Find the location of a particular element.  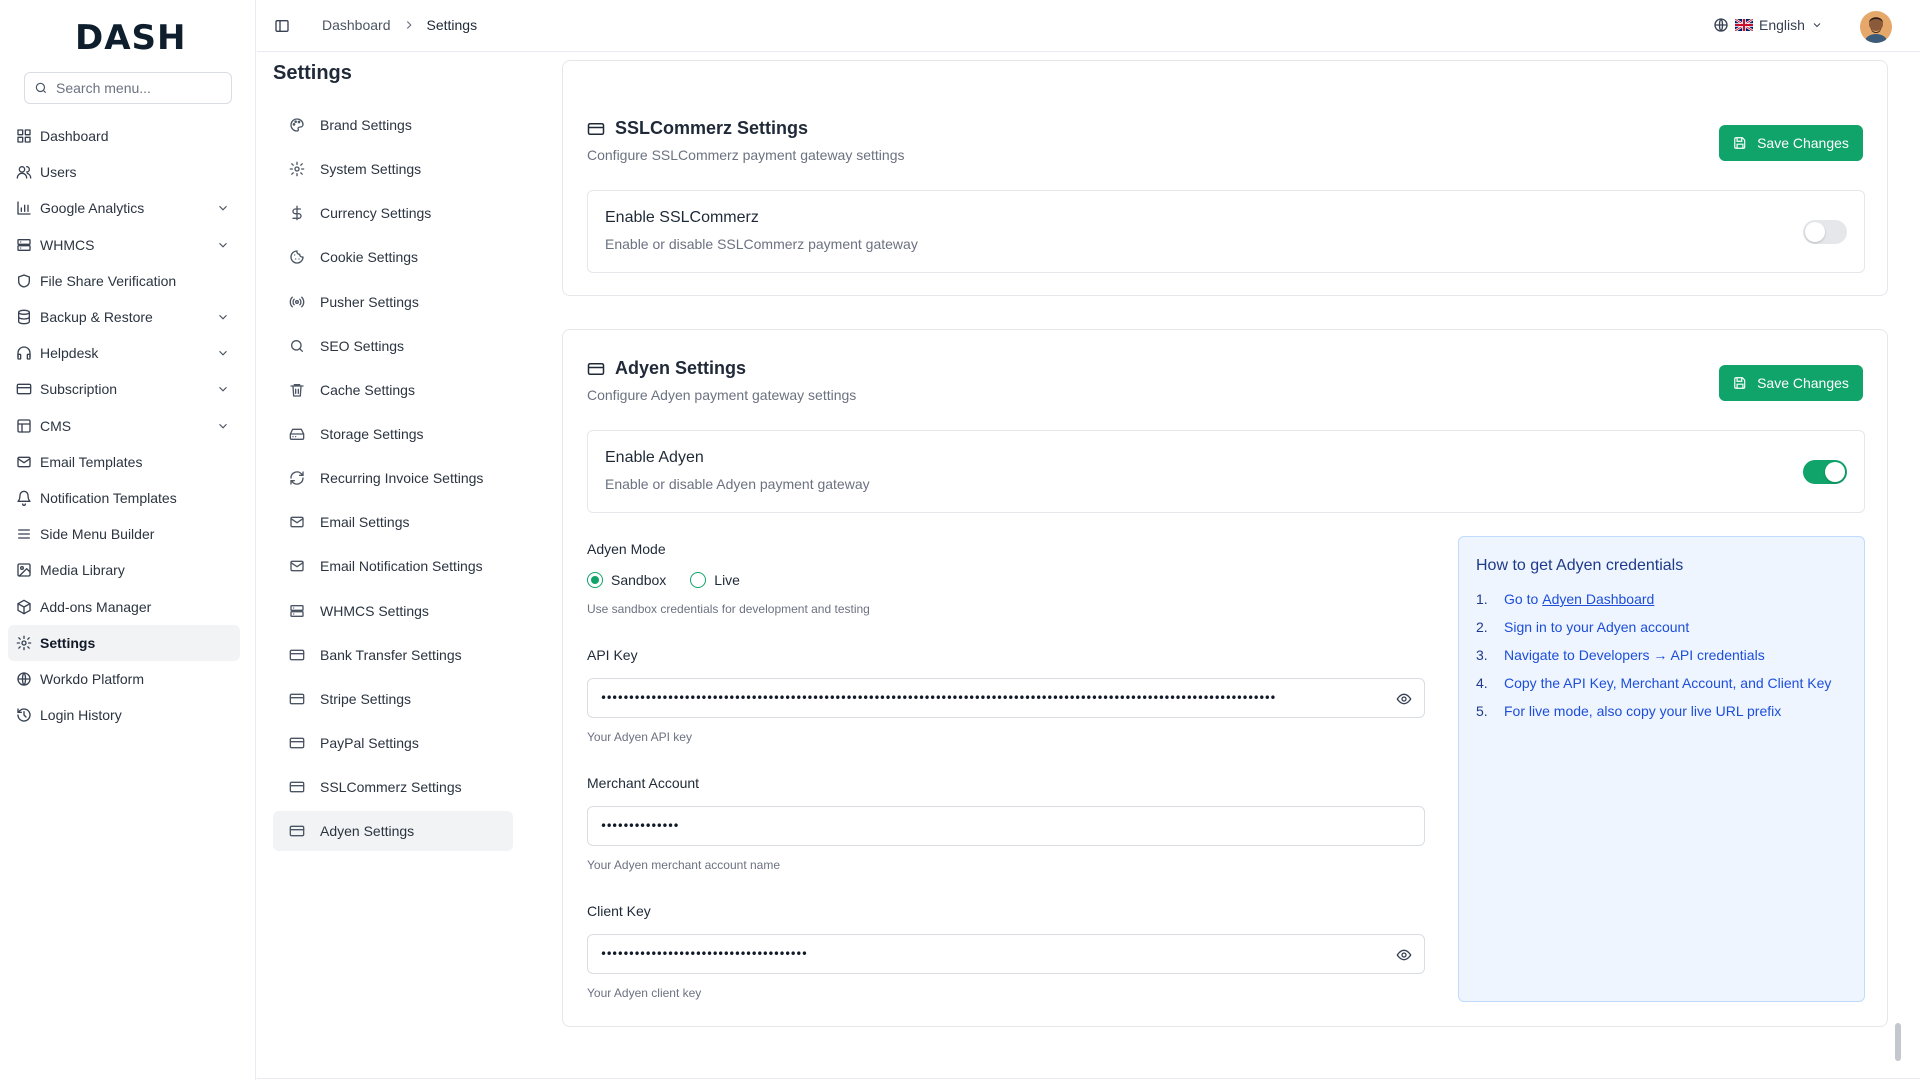

merchant-account-input is located at coordinates (1012, 826).